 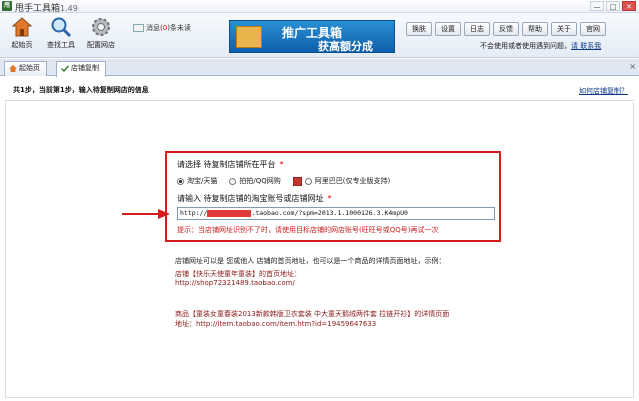 What do you see at coordinates (146, 214) in the screenshot?
I see `arrow-right-icon` at bounding box center [146, 214].